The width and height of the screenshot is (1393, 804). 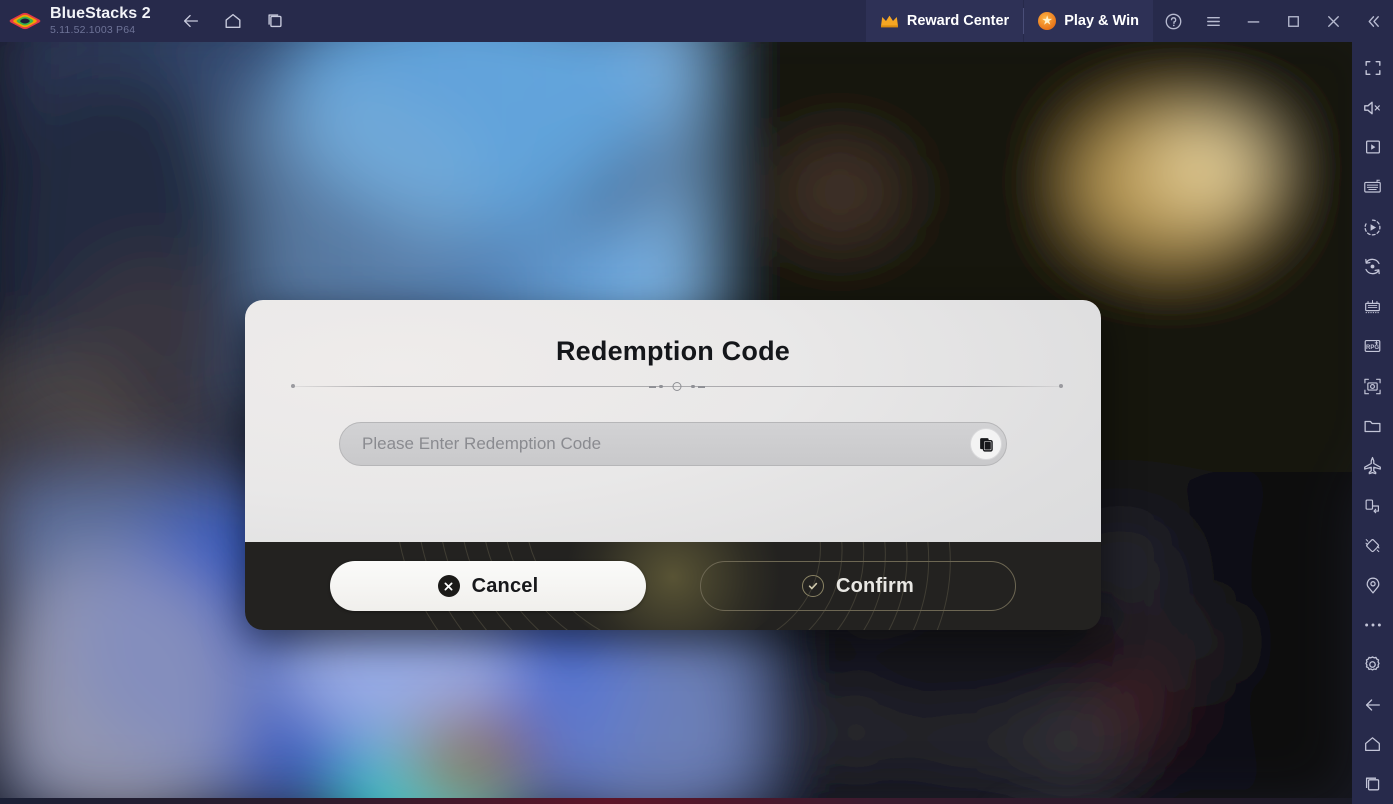 I want to click on shake-icon, so click(x=1372, y=545).